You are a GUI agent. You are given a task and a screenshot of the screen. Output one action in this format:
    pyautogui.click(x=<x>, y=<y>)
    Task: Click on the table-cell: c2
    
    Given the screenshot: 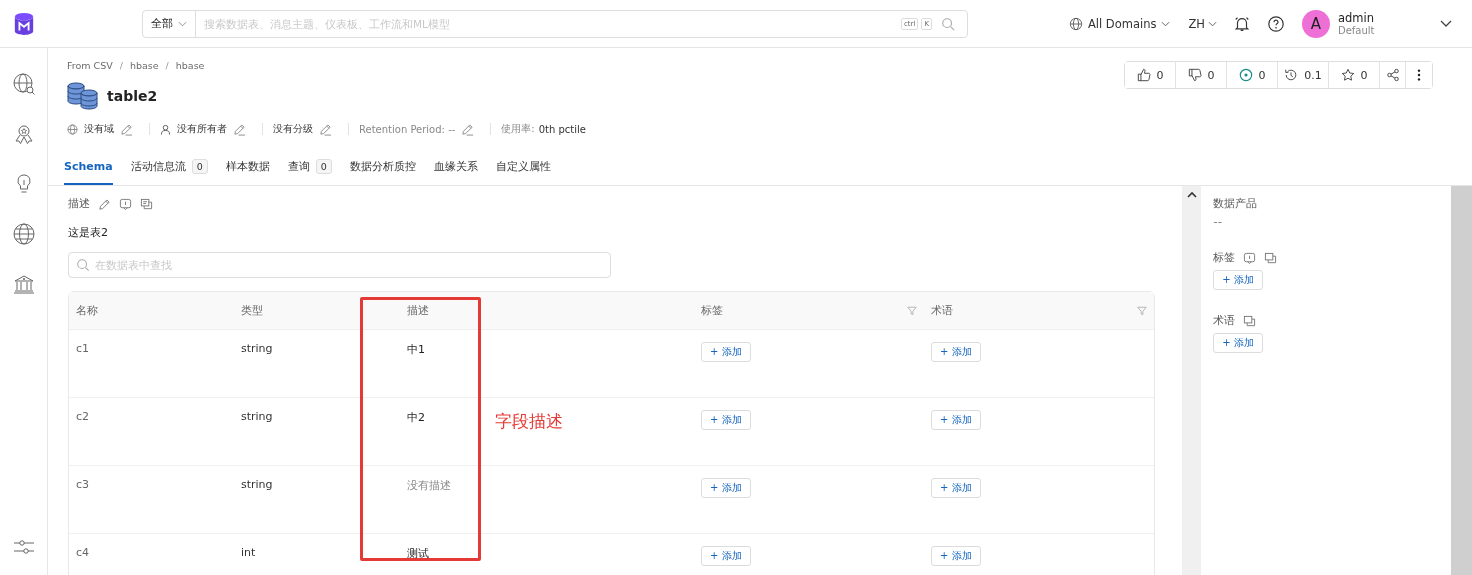 What is the action you would take?
    pyautogui.click(x=83, y=416)
    